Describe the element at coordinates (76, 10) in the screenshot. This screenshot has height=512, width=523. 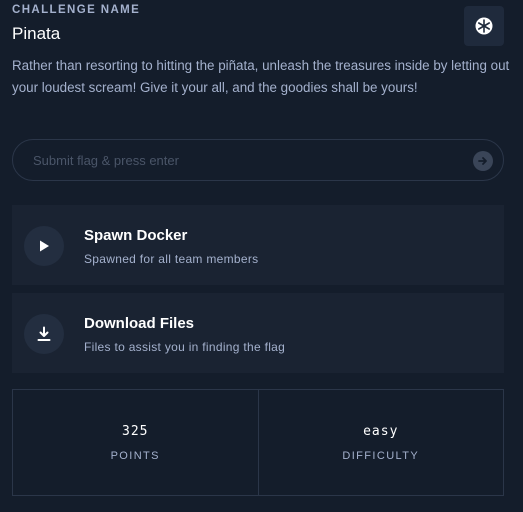
I see `challenge-name-label: CHALLENGE NAME` at that location.